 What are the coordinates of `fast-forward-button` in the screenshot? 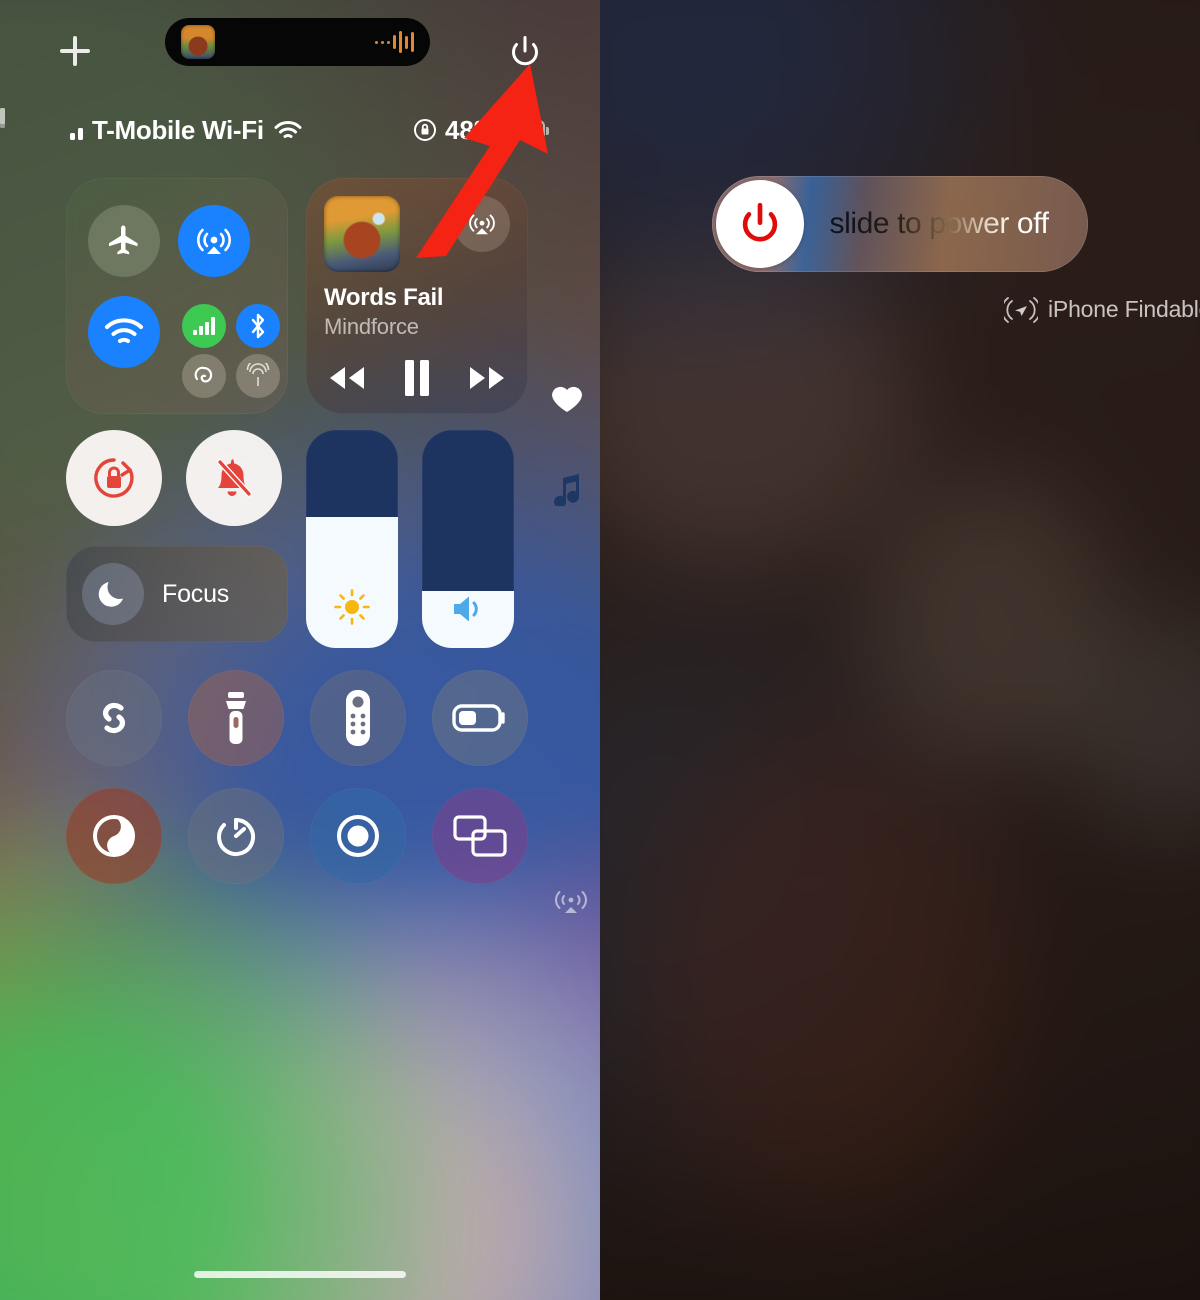 It's located at (487, 378).